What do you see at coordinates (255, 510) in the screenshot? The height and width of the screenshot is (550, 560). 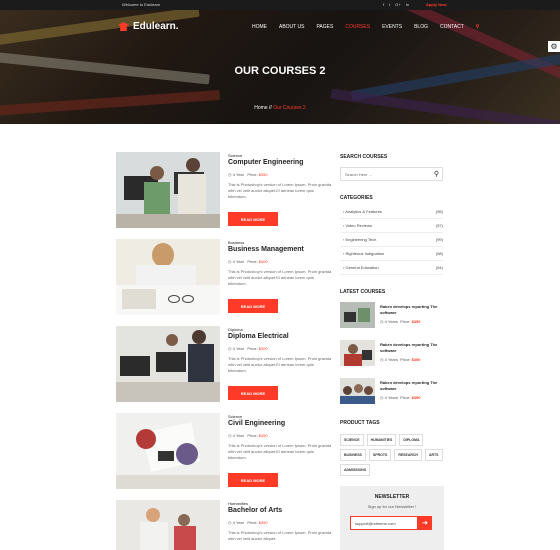 I see `course-title: Bachelor of Arts` at bounding box center [255, 510].